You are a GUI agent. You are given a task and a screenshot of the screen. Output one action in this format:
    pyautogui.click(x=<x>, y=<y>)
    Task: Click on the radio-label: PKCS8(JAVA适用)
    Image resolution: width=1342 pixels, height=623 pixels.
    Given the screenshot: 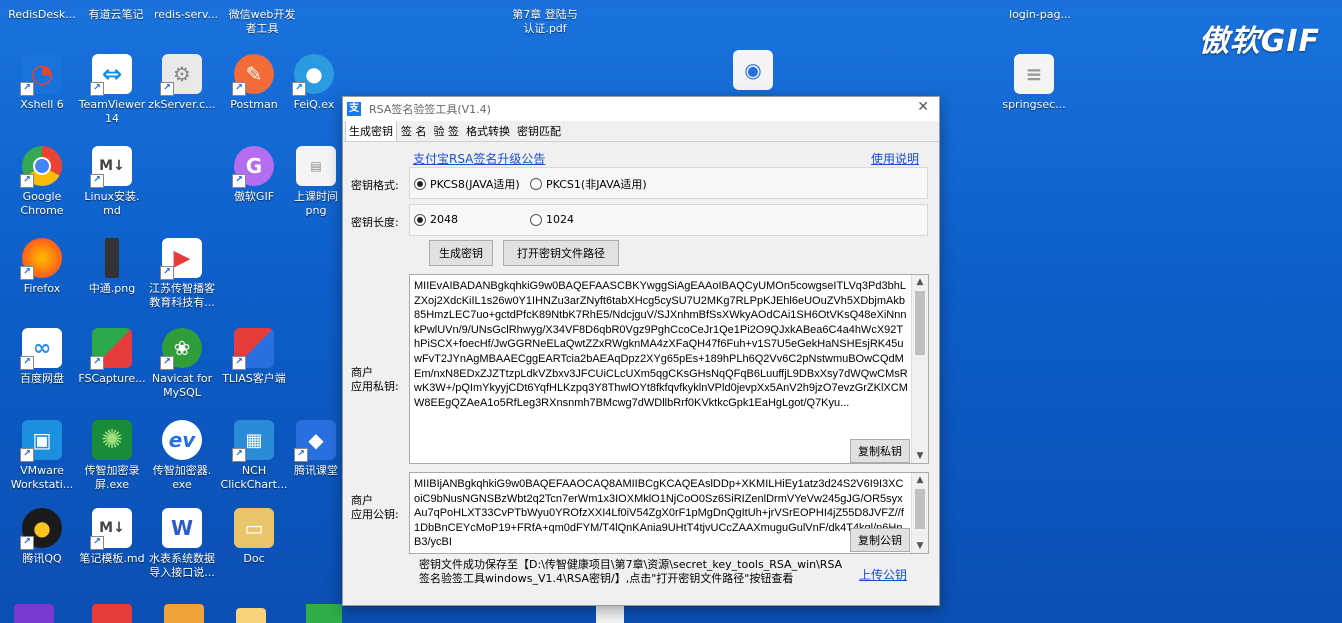 What is the action you would take?
    pyautogui.click(x=475, y=184)
    